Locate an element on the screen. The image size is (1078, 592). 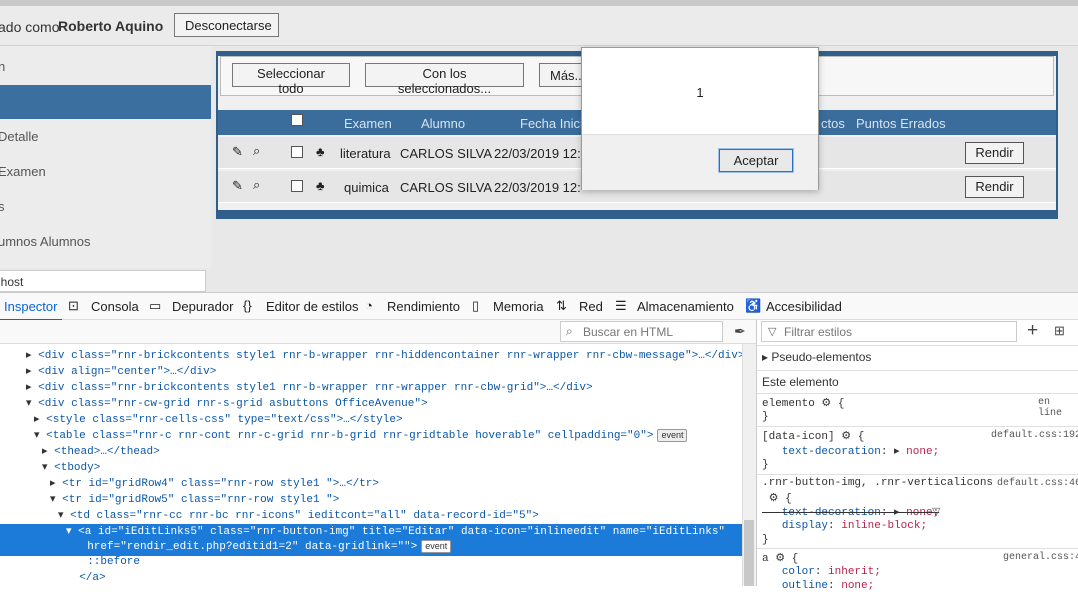
col-exam: Examen is located at coordinates (368, 123).